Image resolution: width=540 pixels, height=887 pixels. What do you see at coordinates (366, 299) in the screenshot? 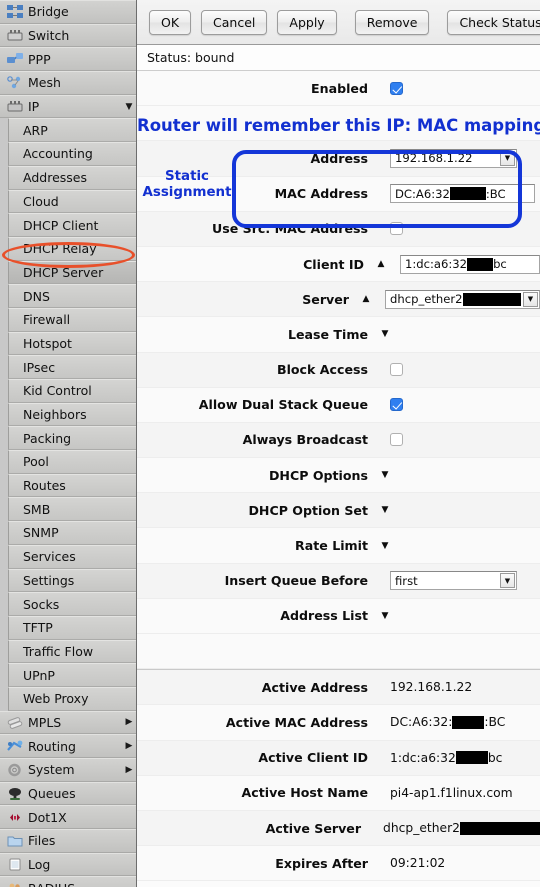
I see `server-expander-icon: ▲` at bounding box center [366, 299].